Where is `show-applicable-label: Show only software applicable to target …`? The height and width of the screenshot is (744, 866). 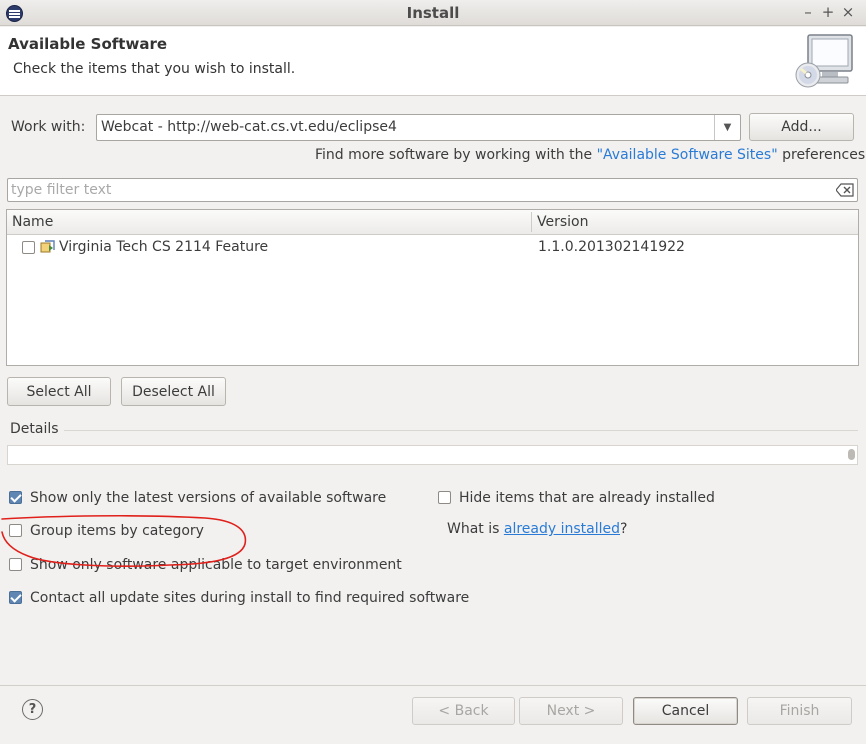
show-applicable-label: Show only software applicable to target … is located at coordinates (216, 565).